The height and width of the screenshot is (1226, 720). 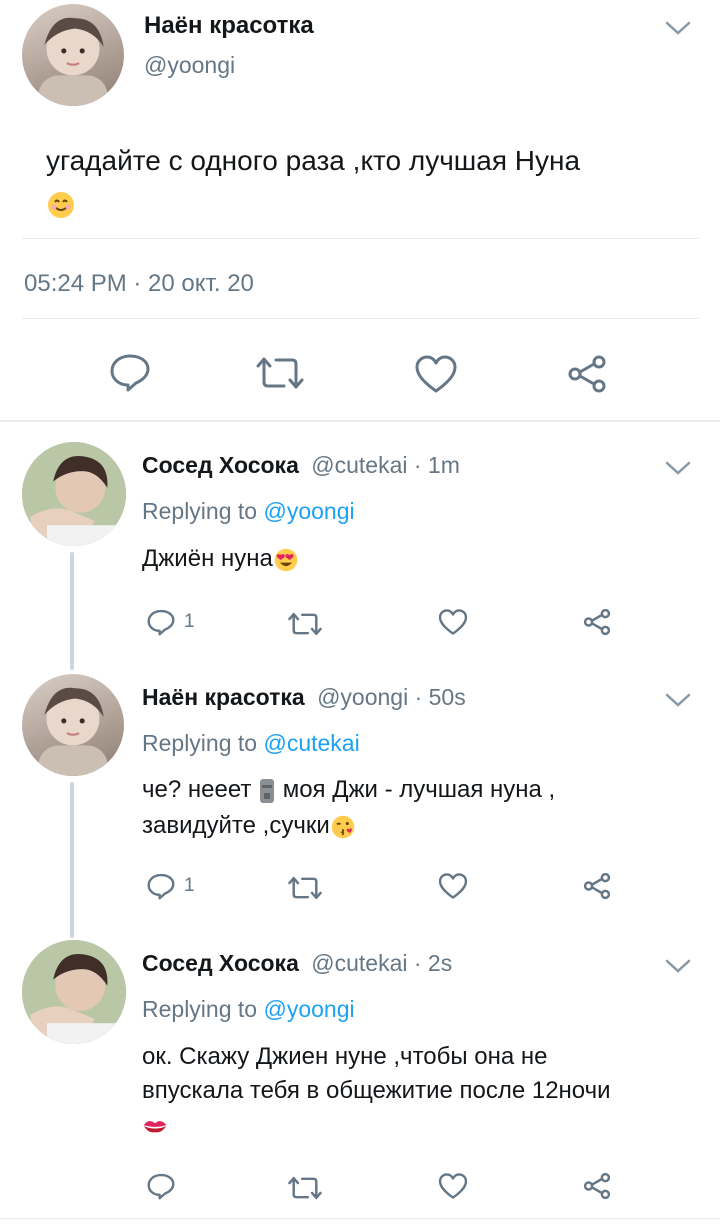 I want to click on kiss-mark-icon, so click(x=155, y=1126).